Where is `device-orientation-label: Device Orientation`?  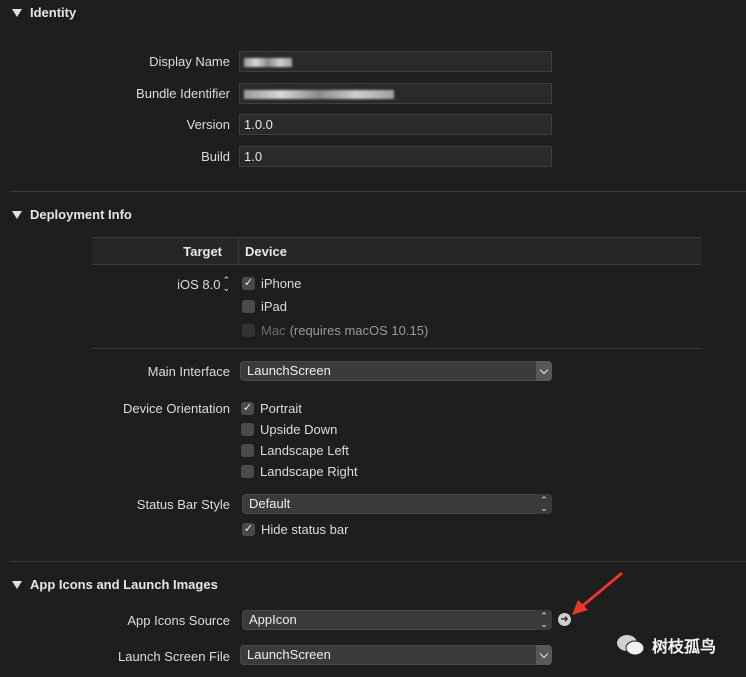
device-orientation-label: Device Orientation is located at coordinates (176, 408).